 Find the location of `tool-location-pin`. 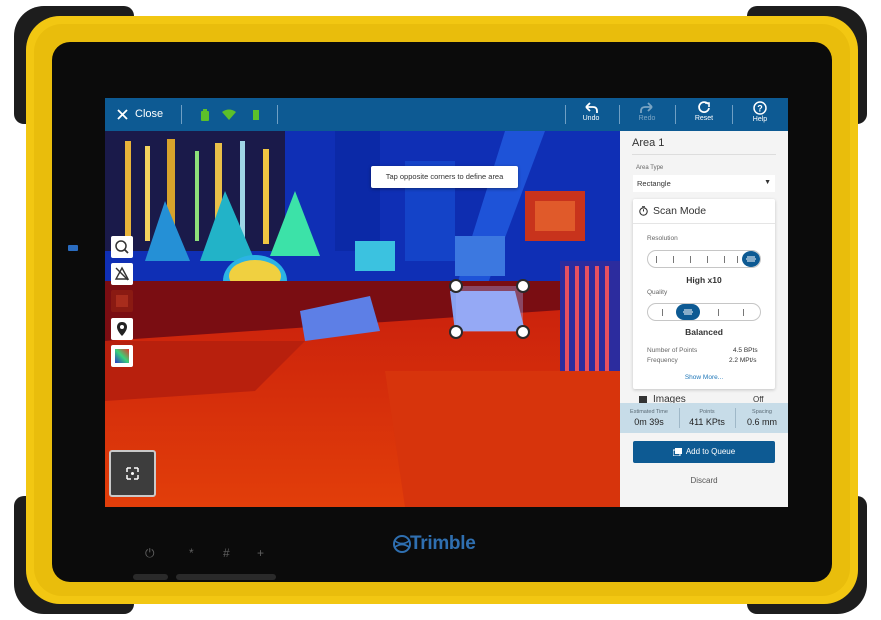

tool-location-pin is located at coordinates (122, 329).